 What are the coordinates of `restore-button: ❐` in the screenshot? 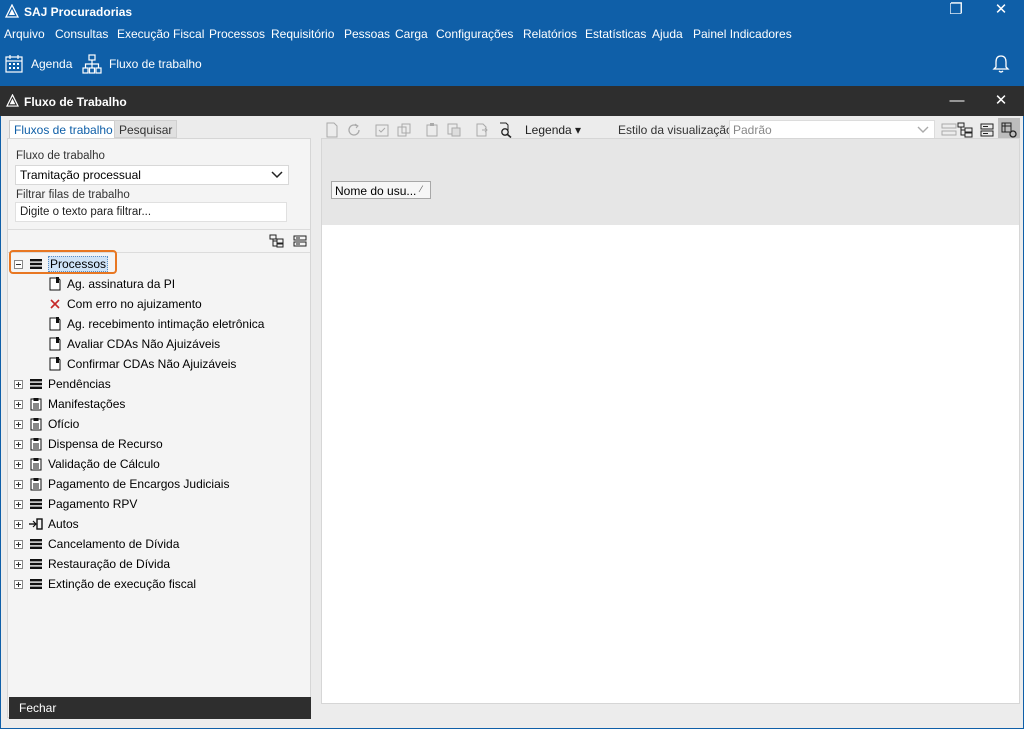 It's located at (956, 11).